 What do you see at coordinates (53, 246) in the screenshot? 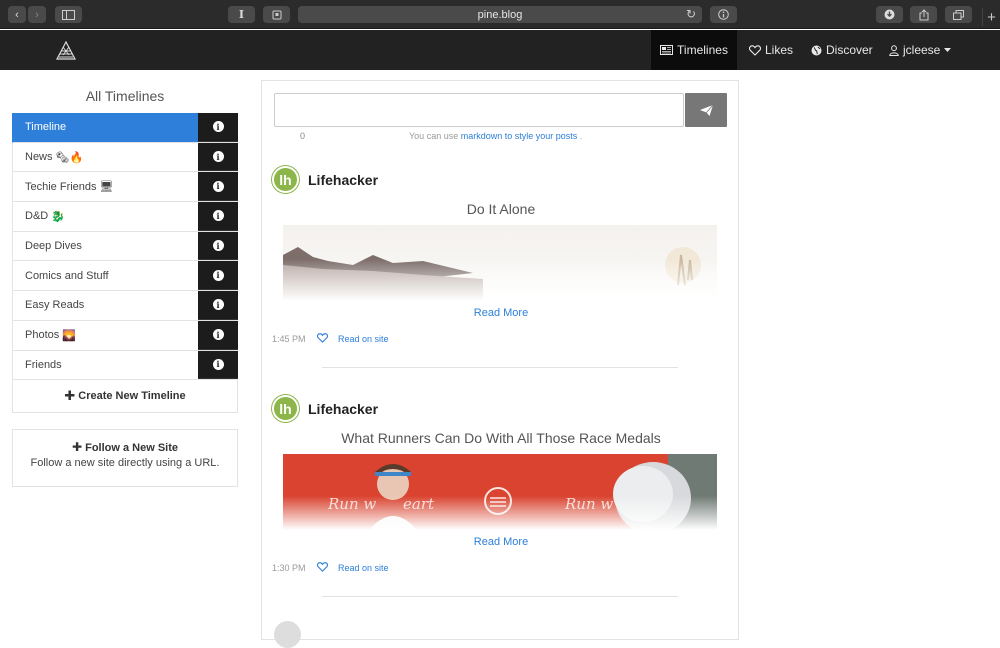
I see `timeline-label: Deep Dives` at bounding box center [53, 246].